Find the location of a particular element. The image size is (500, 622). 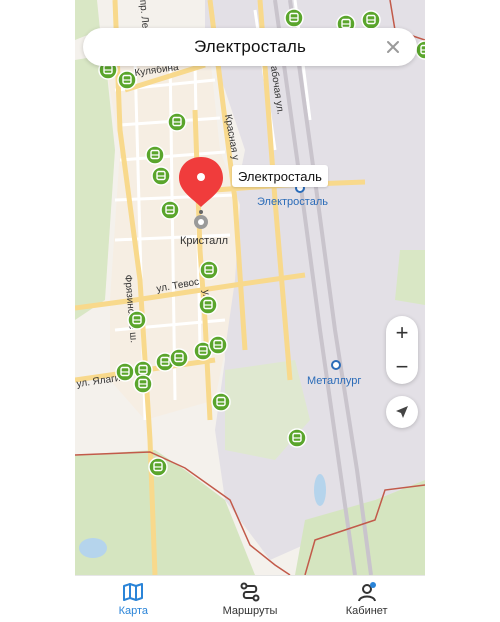

zoom-in-button: + is located at coordinates (402, 333).